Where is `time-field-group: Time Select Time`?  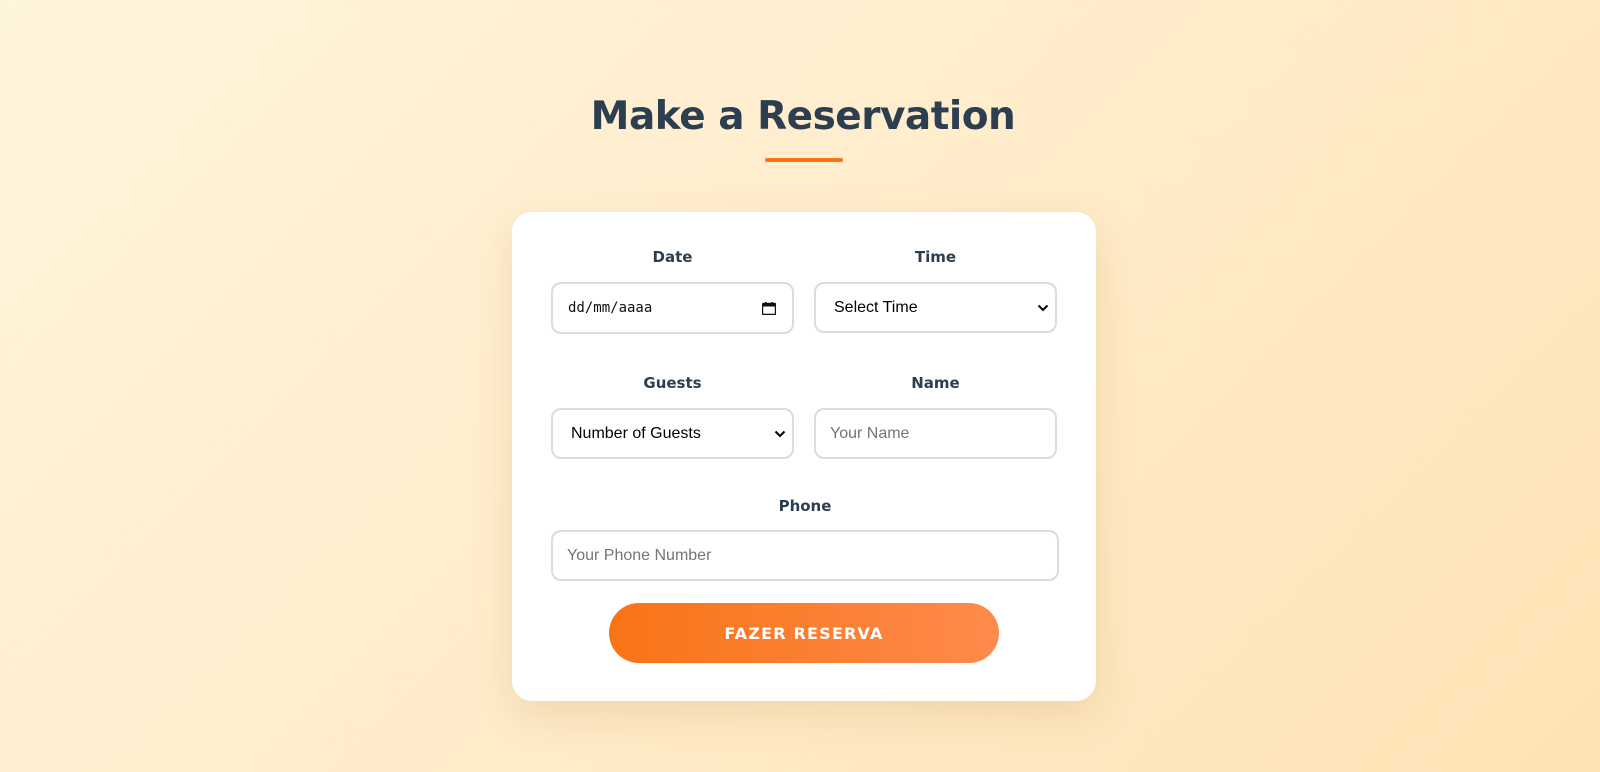
time-field-group: Time Select Time is located at coordinates (935, 289).